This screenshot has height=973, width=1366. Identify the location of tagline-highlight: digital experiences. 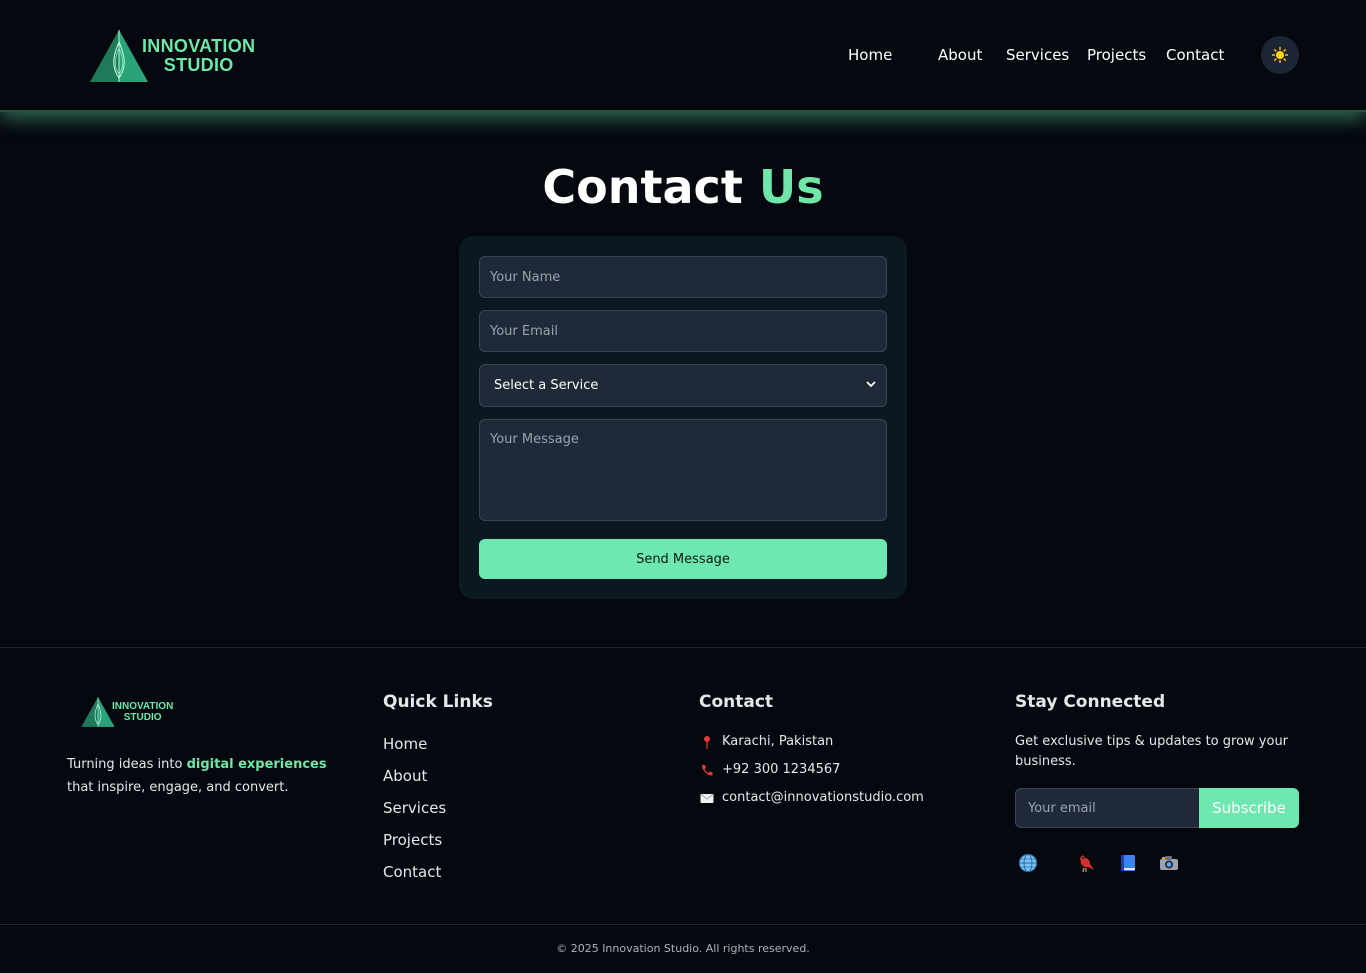
(256, 764).